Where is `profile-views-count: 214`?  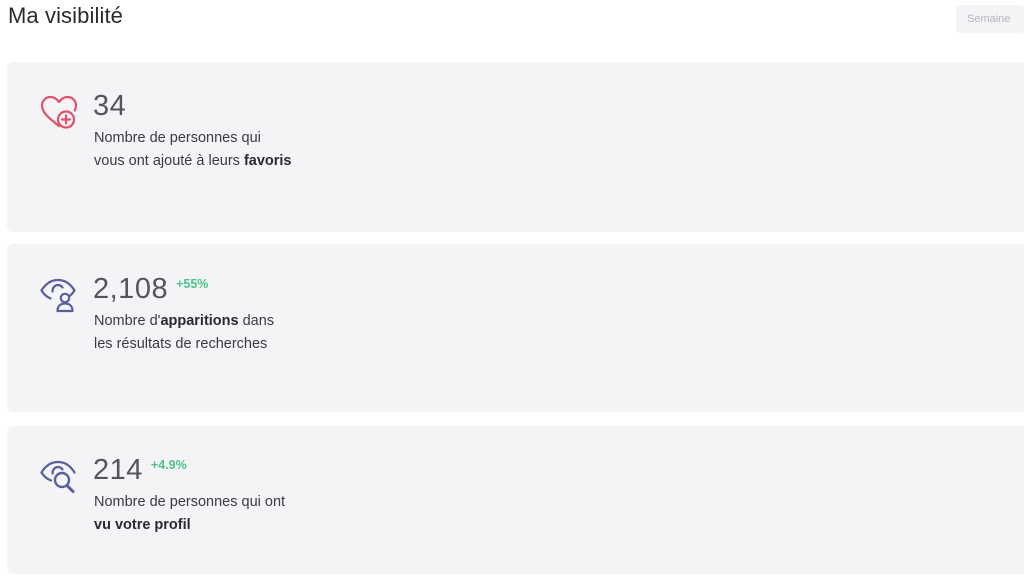
profile-views-count: 214 is located at coordinates (118, 470).